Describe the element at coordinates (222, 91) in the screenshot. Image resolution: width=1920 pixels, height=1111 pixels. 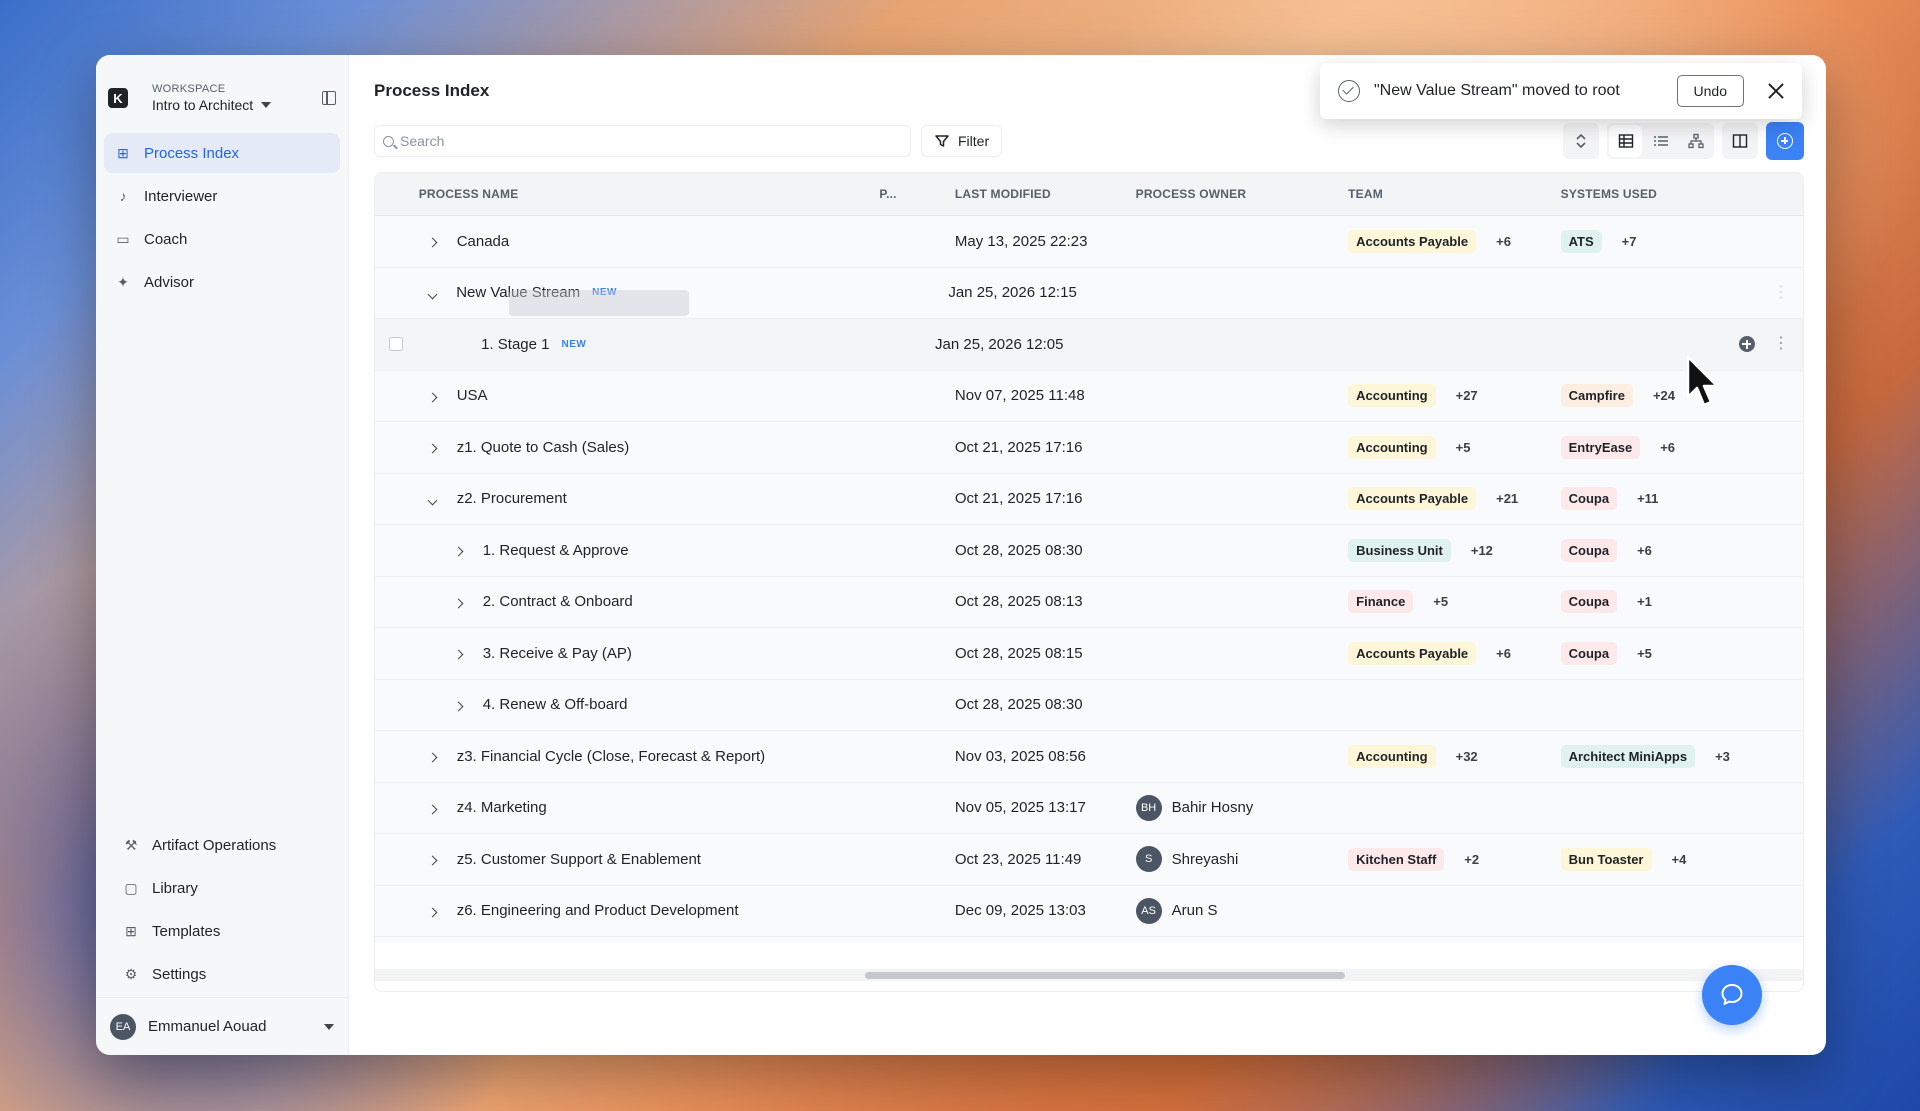
I see `workspace-switcher: K WORKSPACE Intro to Architect` at that location.